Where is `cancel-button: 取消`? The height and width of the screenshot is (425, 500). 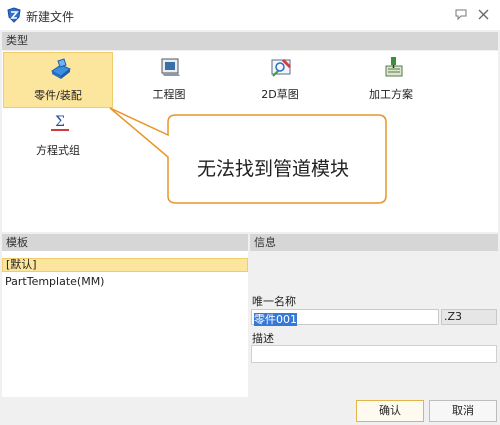 cancel-button: 取消 is located at coordinates (463, 411).